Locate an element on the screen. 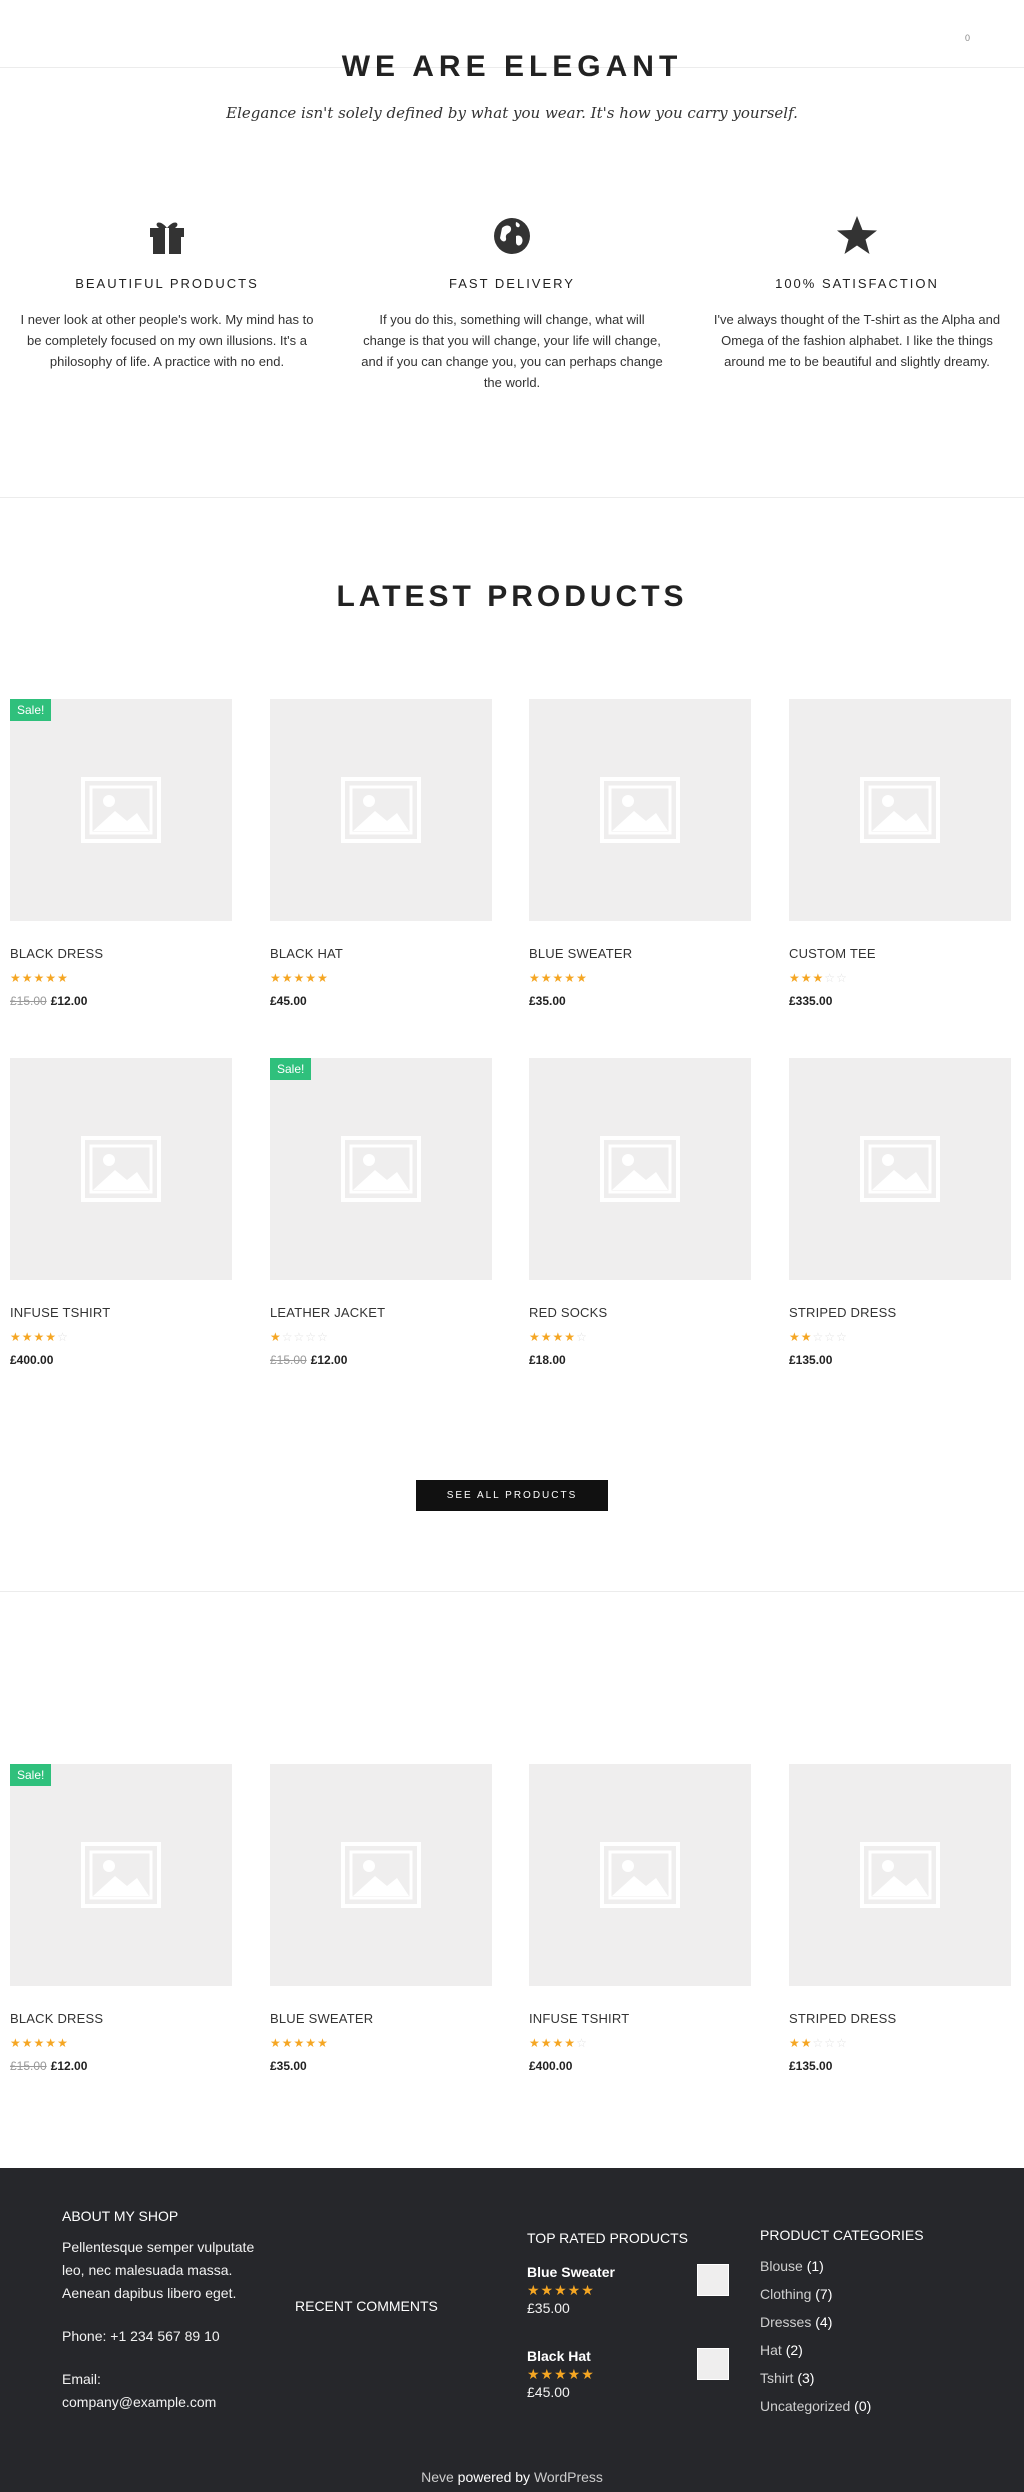 The image size is (1024, 2492). top-rated-item: Black Hat ★★★★★ £45.00 is located at coordinates (628, 2390).